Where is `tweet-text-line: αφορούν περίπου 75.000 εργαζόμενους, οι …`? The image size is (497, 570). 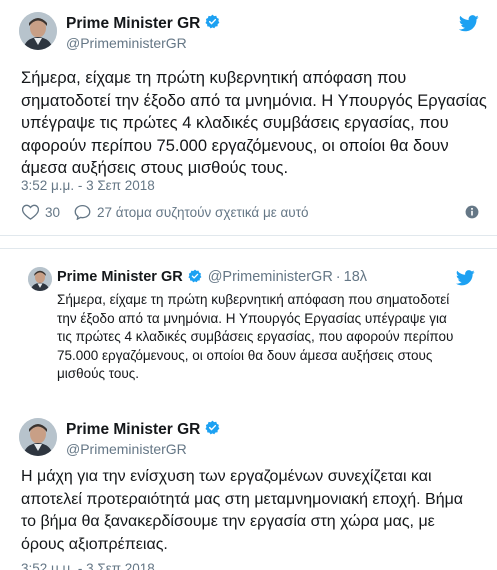
tweet-text-line: αφορούν περίπου 75.000 εργαζόμενους, οι … is located at coordinates (235, 145).